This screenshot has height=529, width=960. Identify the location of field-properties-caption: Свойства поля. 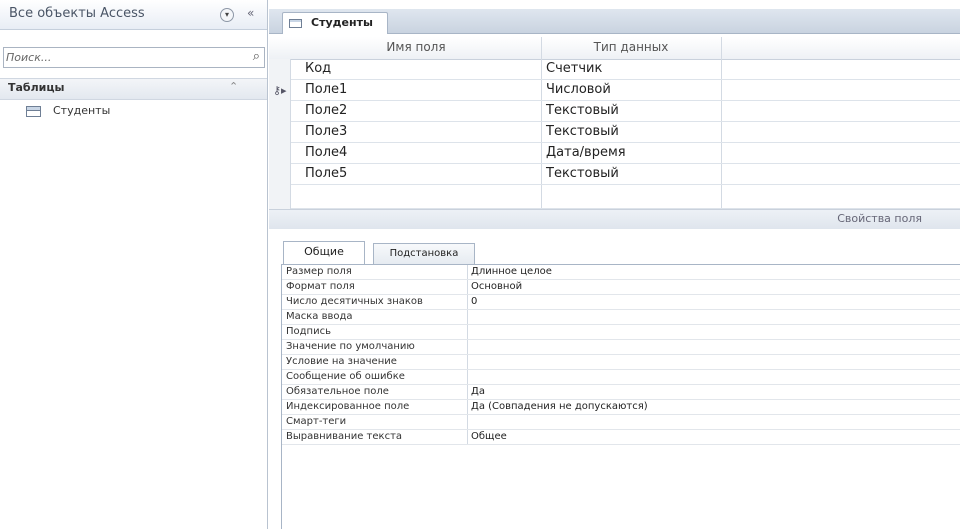
(879, 218).